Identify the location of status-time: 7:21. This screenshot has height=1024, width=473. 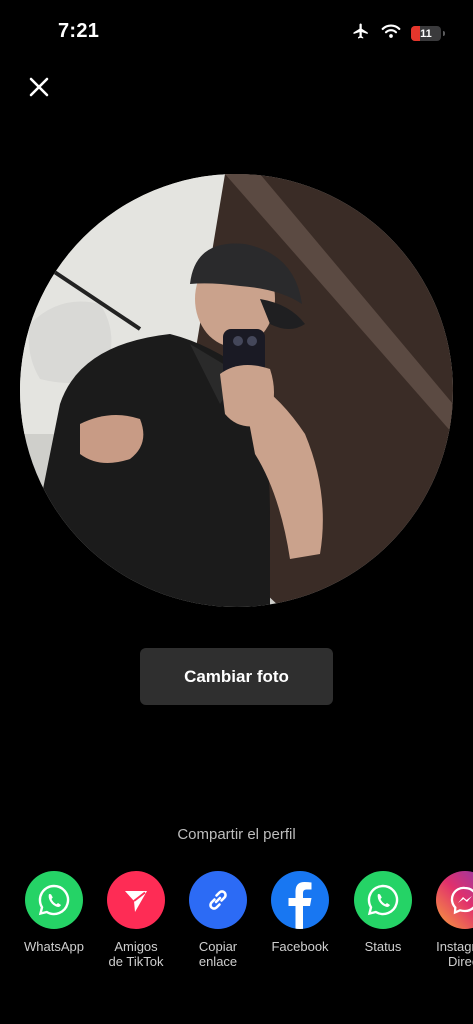
(79, 31).